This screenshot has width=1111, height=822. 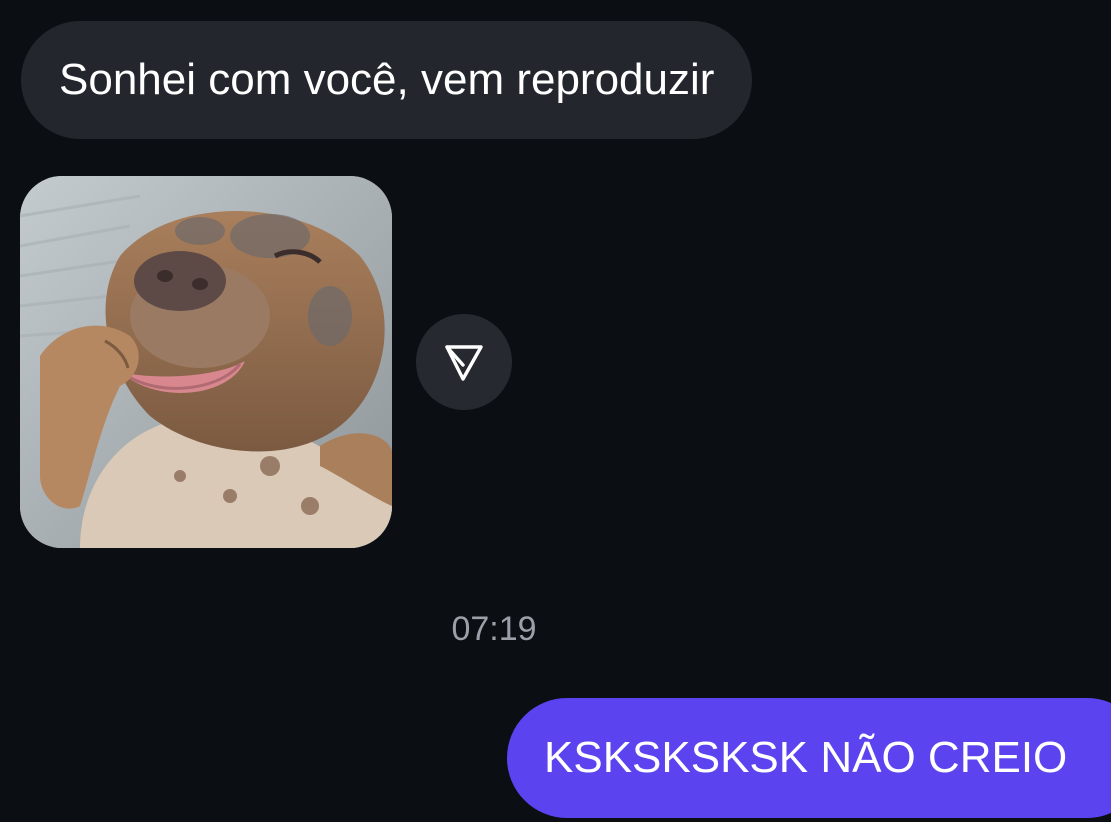 I want to click on incoming-message-text: Sonhei com você, vem reproduzir, so click(x=387, y=79).